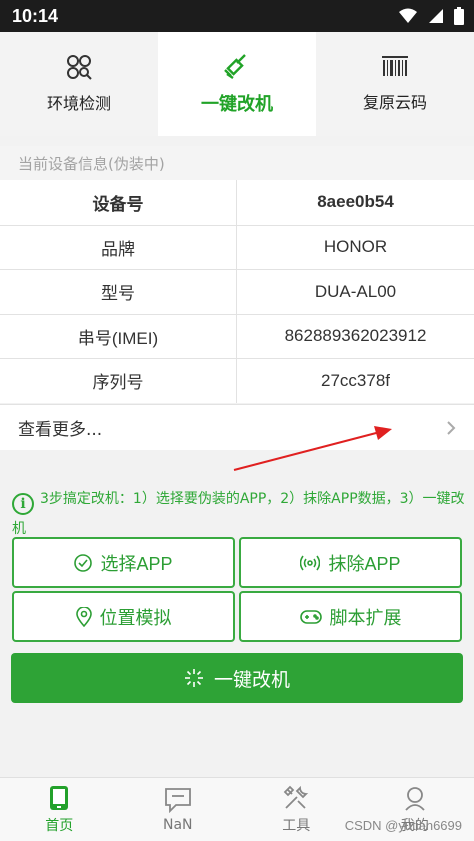  What do you see at coordinates (459, 16) in the screenshot?
I see `battery-icon` at bounding box center [459, 16].